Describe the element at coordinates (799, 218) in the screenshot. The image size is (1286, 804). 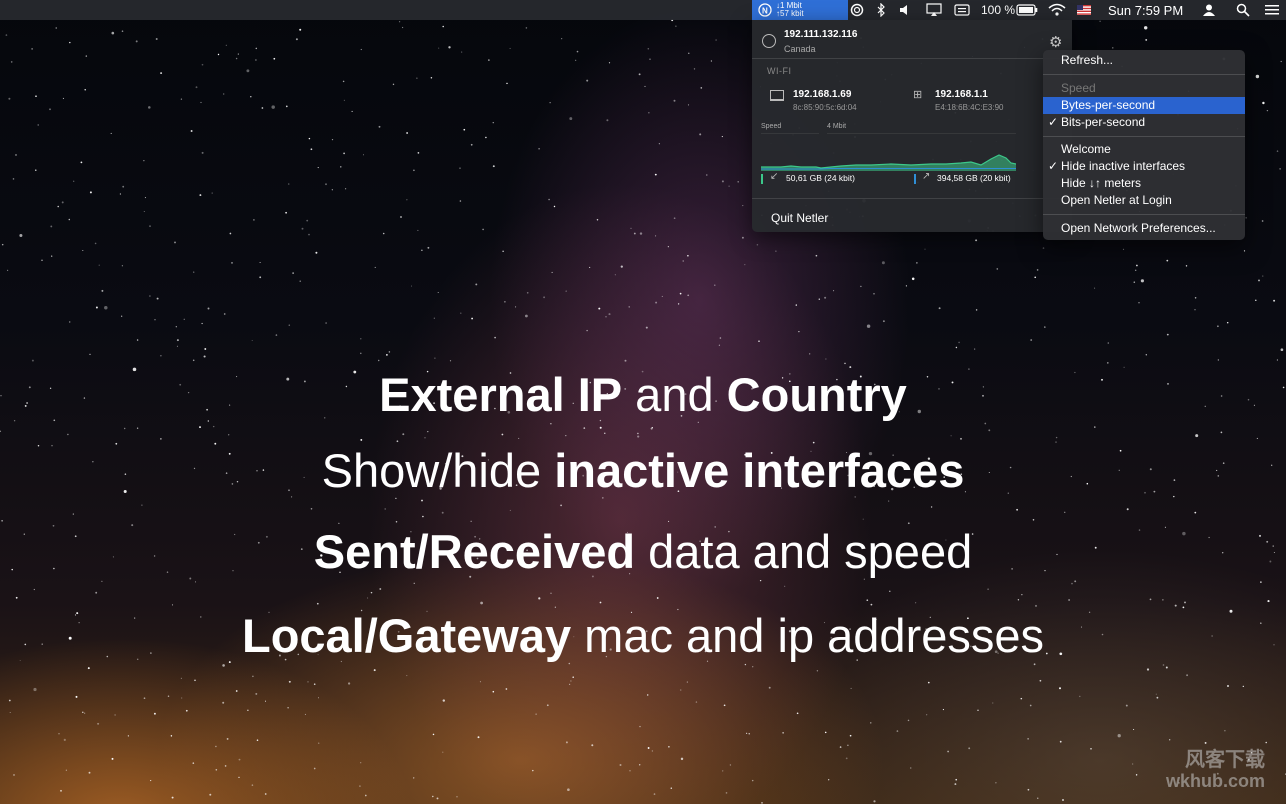
I see `quit-button: Quit Netler` at that location.